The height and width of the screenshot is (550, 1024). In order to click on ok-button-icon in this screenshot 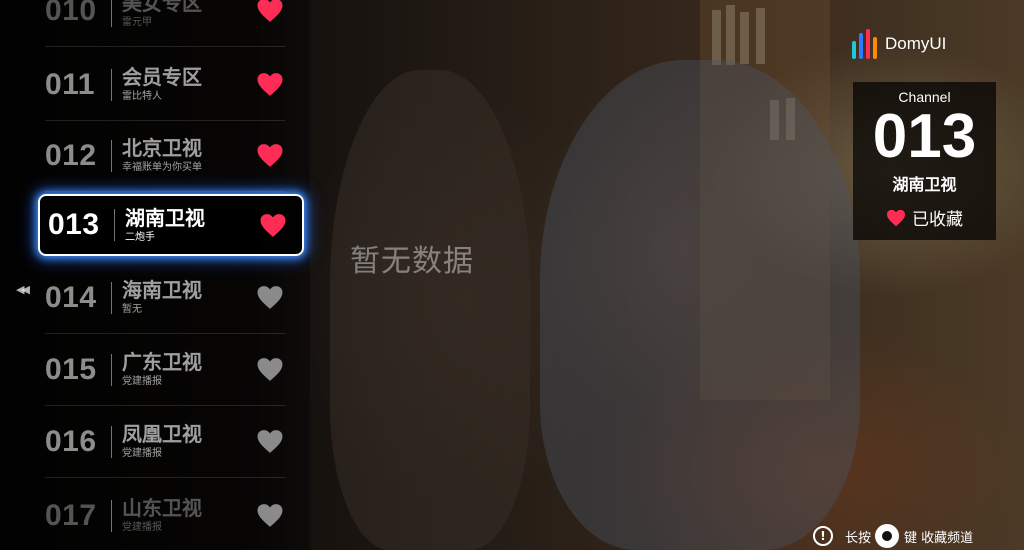, I will do `click(887, 536)`.